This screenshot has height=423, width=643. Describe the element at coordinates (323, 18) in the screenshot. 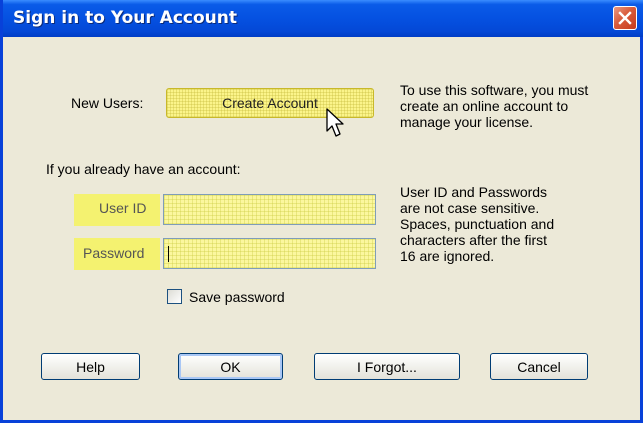

I see `title-bar: Sign in to Your Account` at that location.